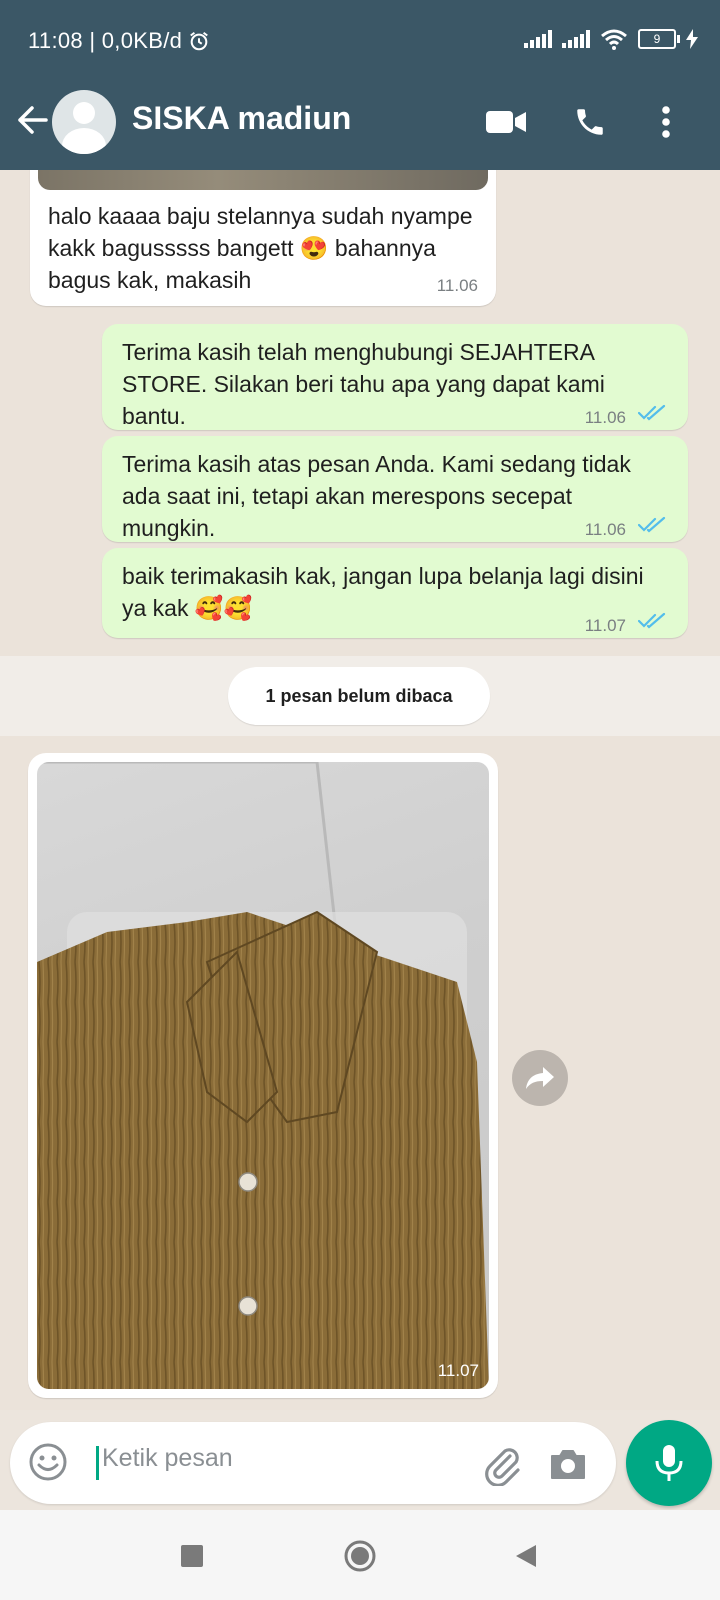 This screenshot has width=720, height=1600. Describe the element at coordinates (84, 122) in the screenshot. I see `avatar` at that location.